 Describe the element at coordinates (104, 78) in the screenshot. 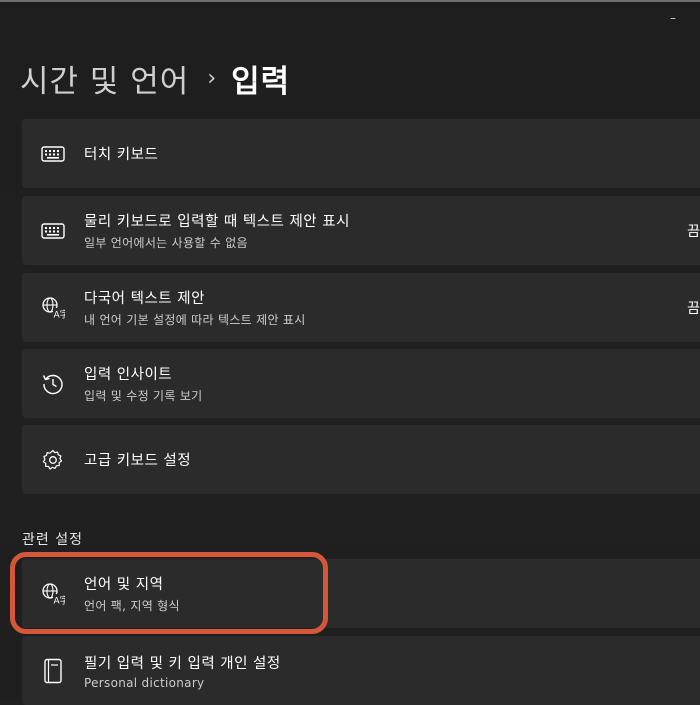

I see `breadcrumb-parent: 시간 및 언어` at that location.